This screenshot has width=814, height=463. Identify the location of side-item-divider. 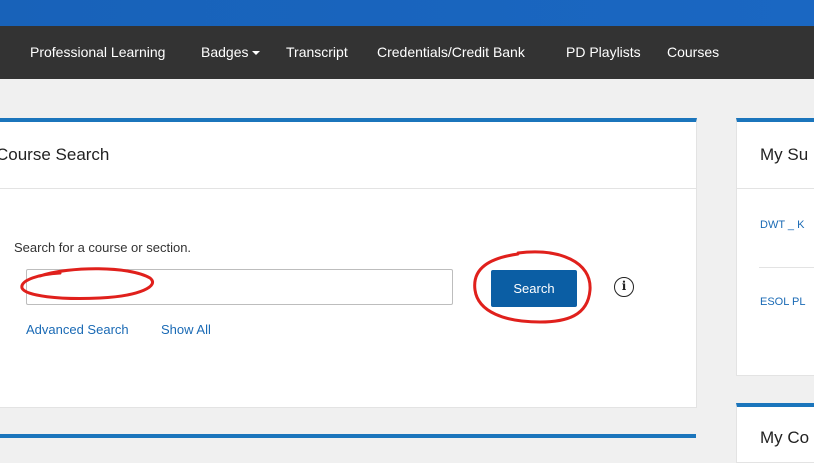
(786, 267).